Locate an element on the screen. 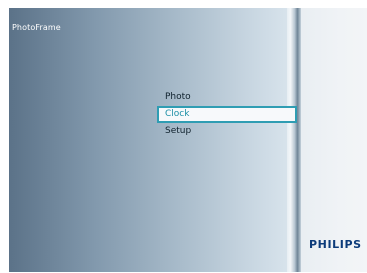 The width and height of the screenshot is (367, 273). screen-bezel-divider is located at coordinates (294, 140).